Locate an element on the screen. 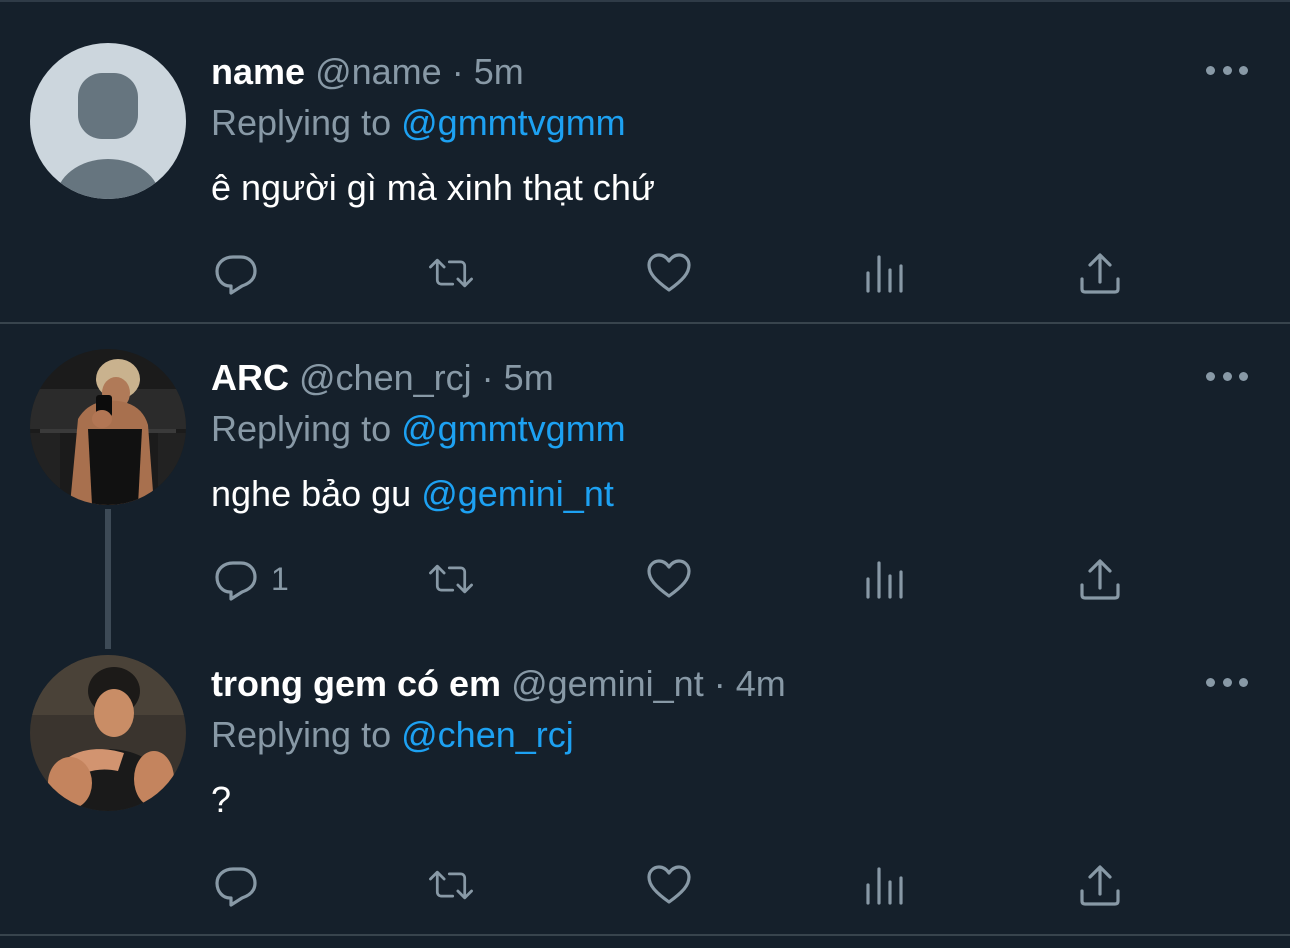  user-handle: @chen_rcj is located at coordinates (385, 377).